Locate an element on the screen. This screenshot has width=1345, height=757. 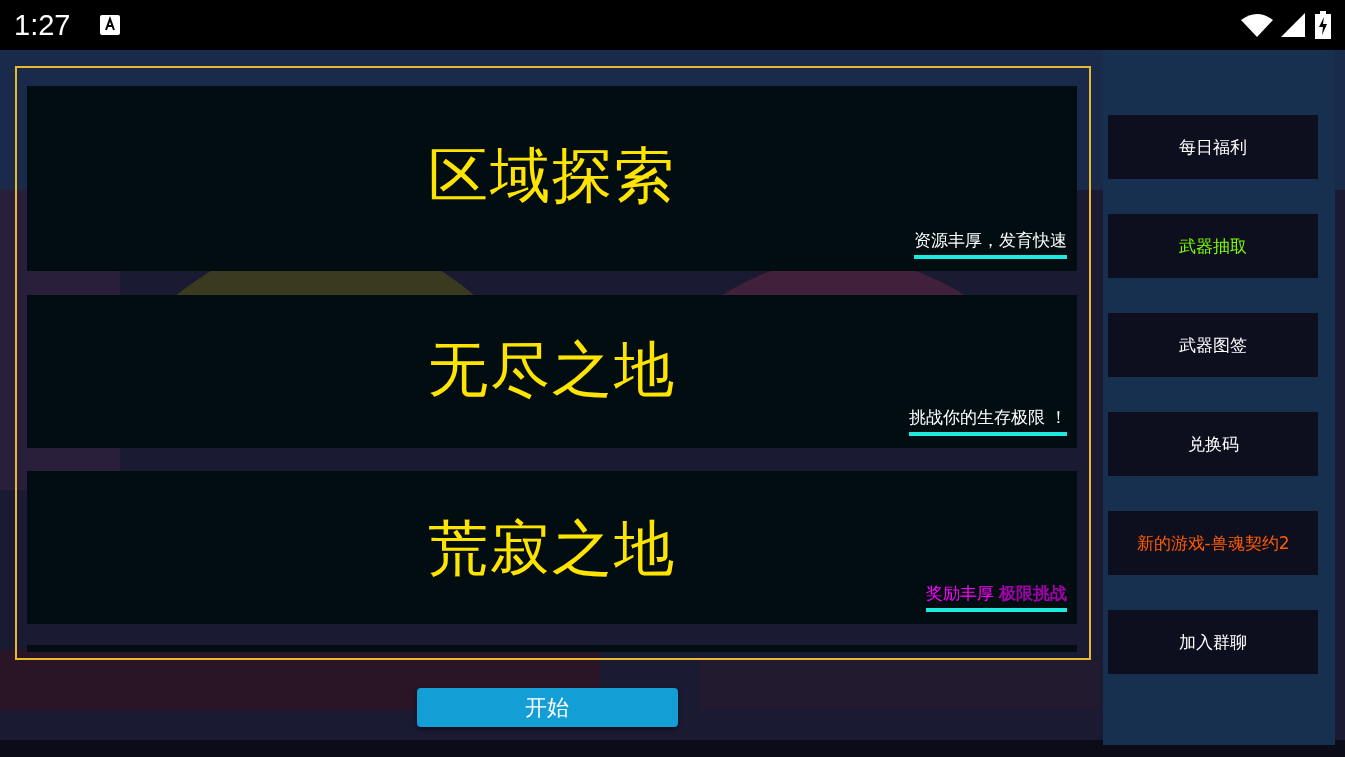
mode-title: 区域探索 is located at coordinates (552, 175).